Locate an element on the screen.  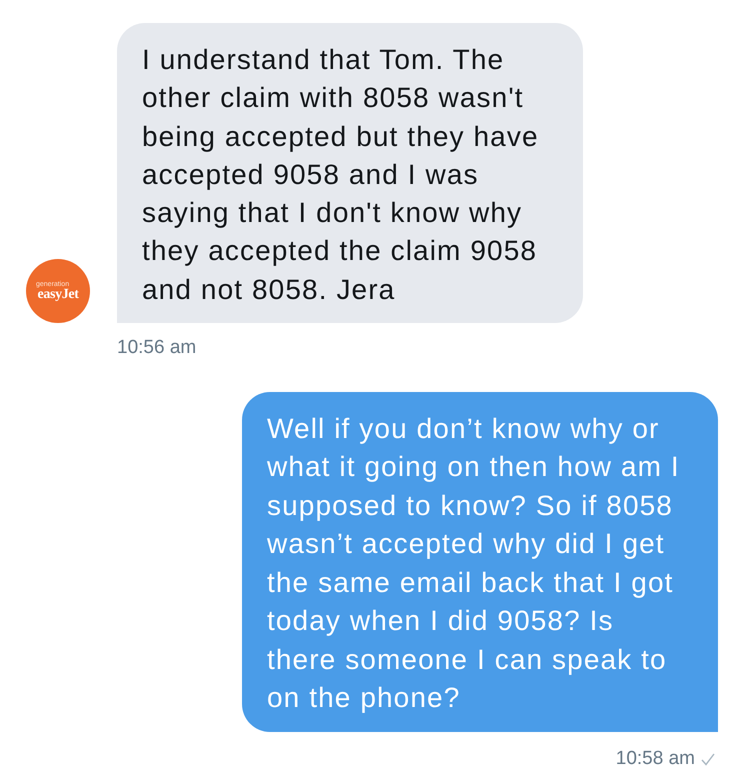
message-timestamp: 10:58 am is located at coordinates (655, 758).